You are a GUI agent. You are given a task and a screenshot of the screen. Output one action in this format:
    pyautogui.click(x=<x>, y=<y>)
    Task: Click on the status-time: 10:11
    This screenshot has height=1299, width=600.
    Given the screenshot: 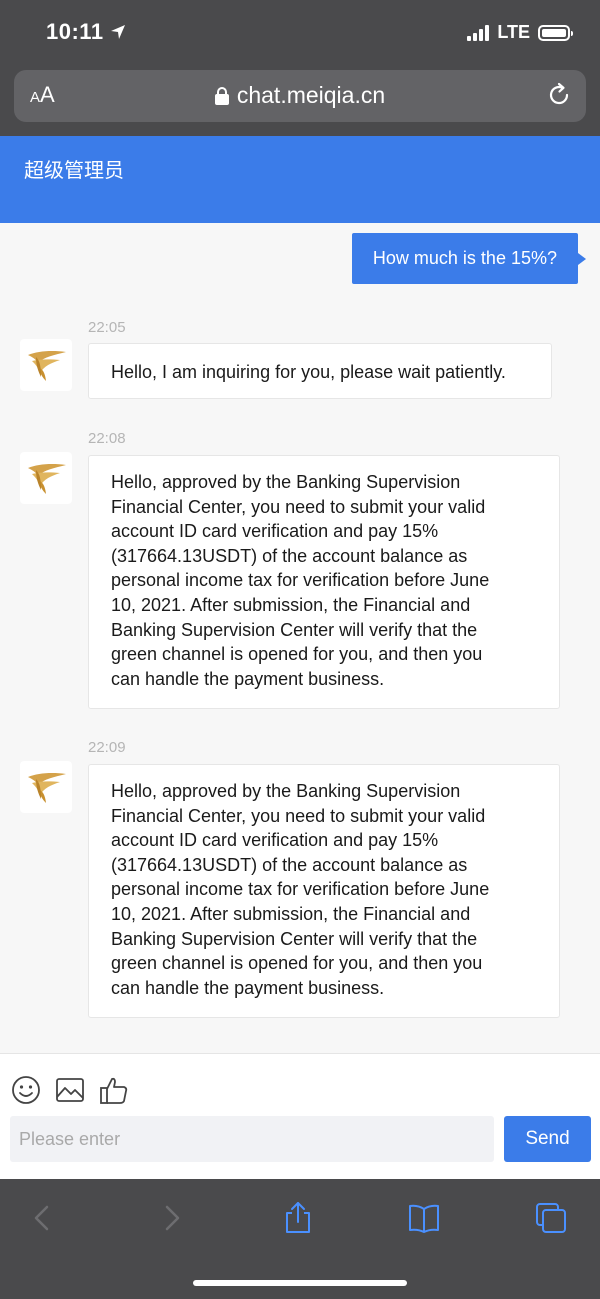 What is the action you would take?
    pyautogui.click(x=75, y=31)
    